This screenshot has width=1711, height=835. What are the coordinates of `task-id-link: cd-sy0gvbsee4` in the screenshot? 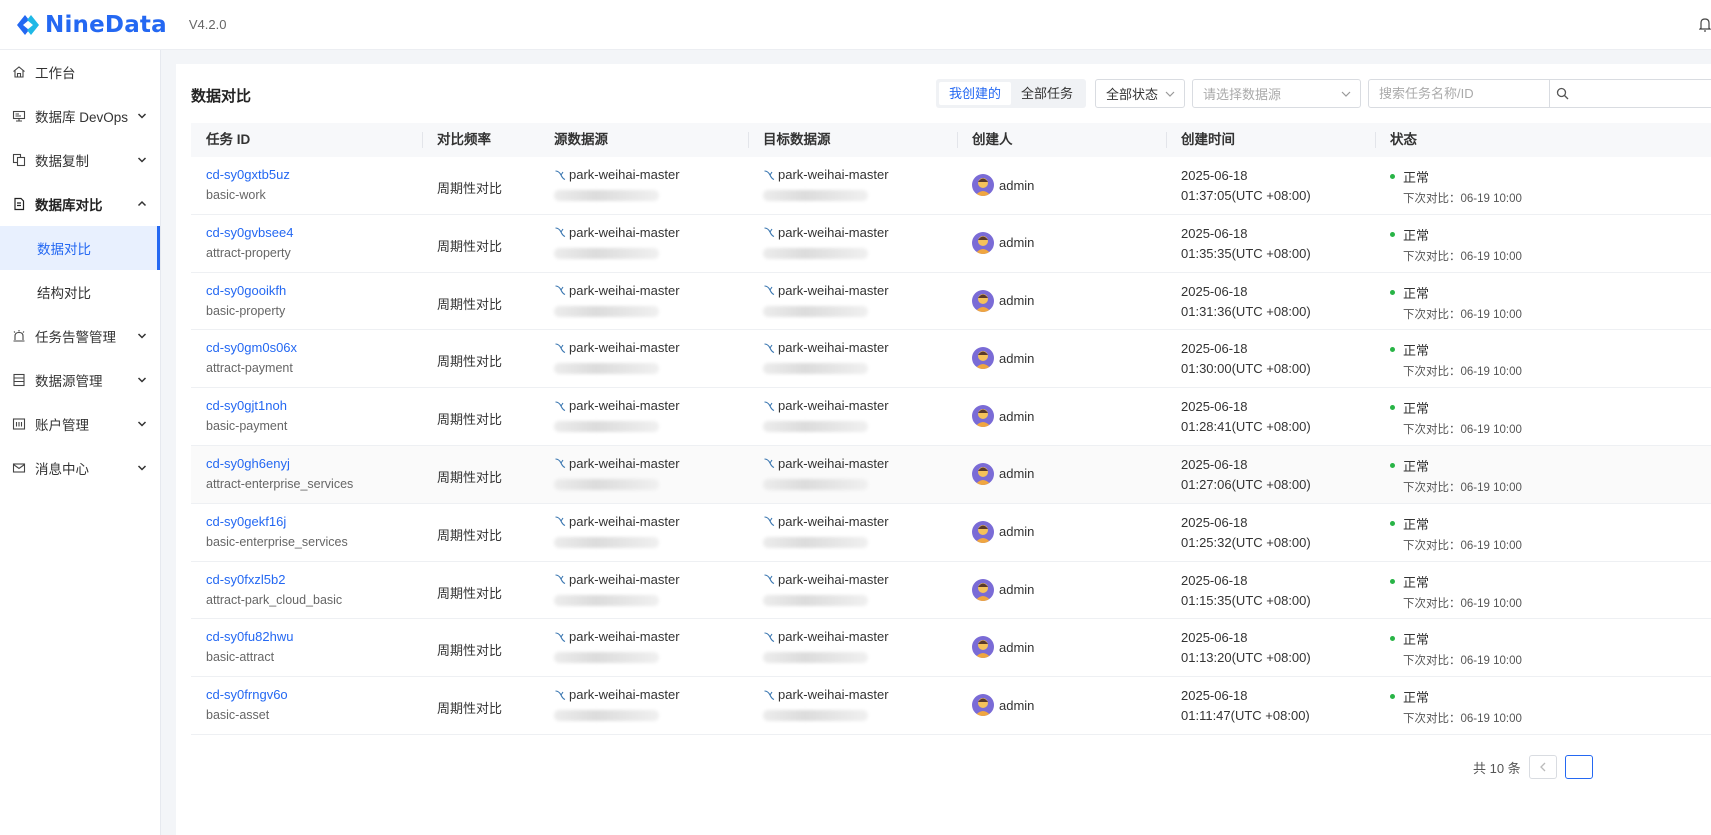 It's located at (249, 232).